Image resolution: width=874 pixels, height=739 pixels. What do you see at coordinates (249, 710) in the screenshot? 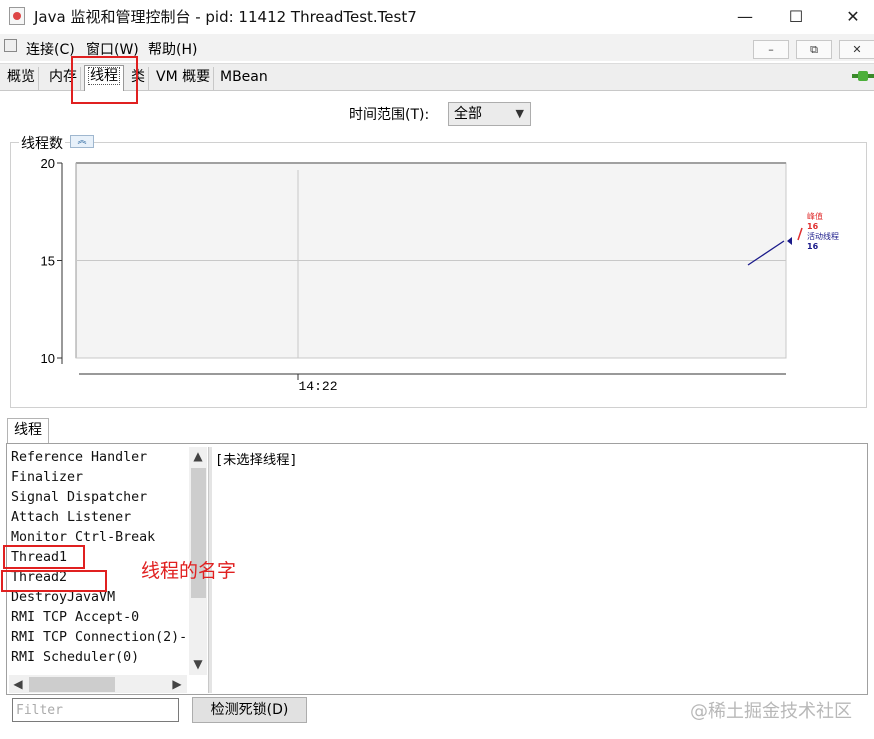
I see `detect-deadlock-button: 检测死锁(D)` at bounding box center [249, 710].